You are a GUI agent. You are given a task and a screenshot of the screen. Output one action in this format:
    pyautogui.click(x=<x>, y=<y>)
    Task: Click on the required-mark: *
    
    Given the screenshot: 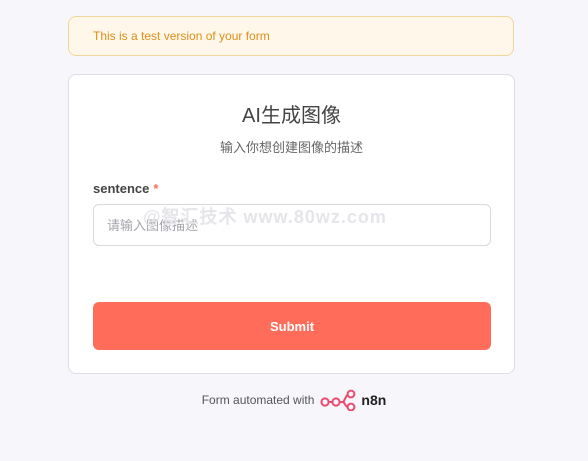 What is the action you would take?
    pyautogui.click(x=156, y=188)
    